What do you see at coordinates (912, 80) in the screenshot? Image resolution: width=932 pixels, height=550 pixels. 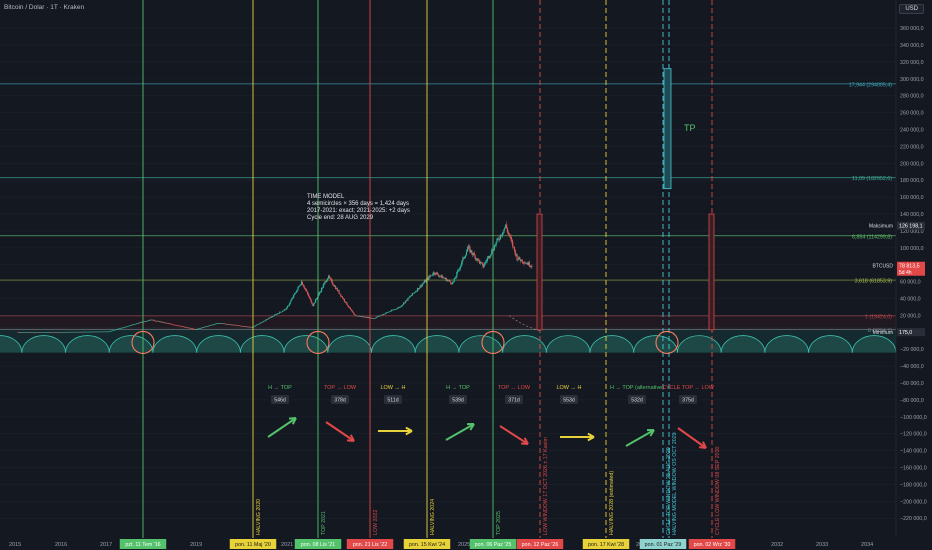 I see `y-tick-label: 300 000,0` at bounding box center [912, 80].